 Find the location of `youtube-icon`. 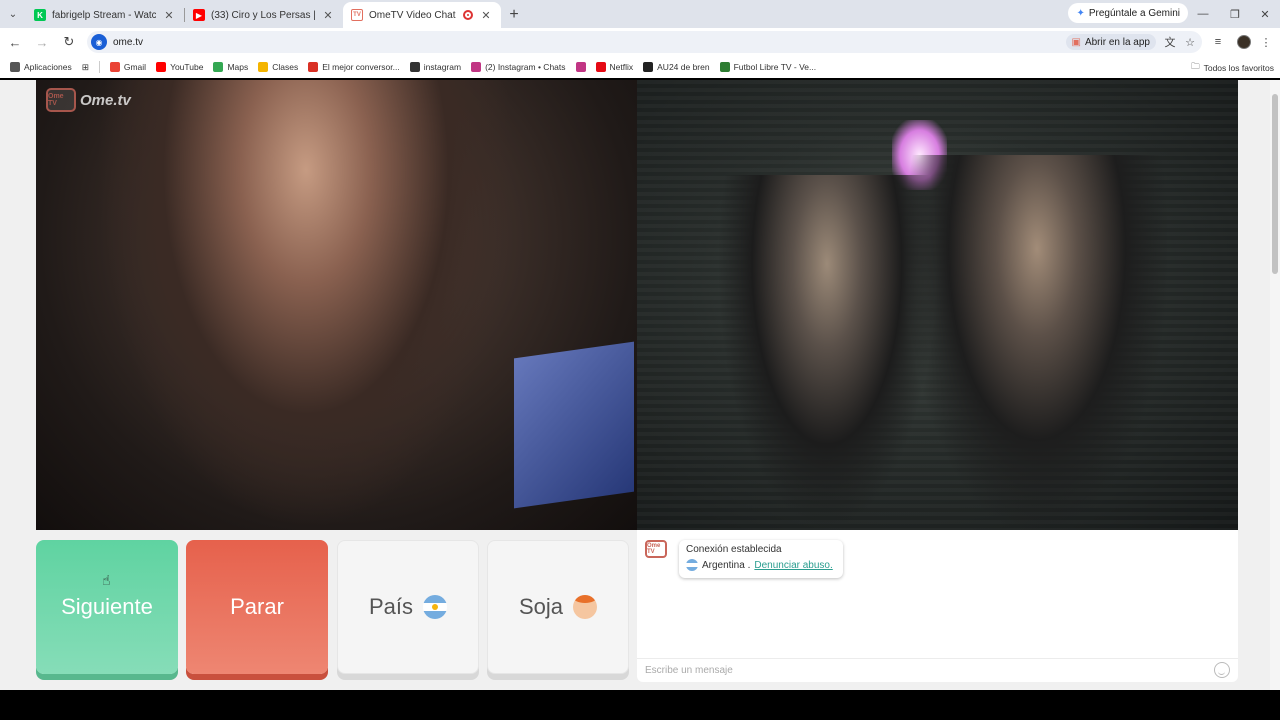

youtube-icon is located at coordinates (161, 67).